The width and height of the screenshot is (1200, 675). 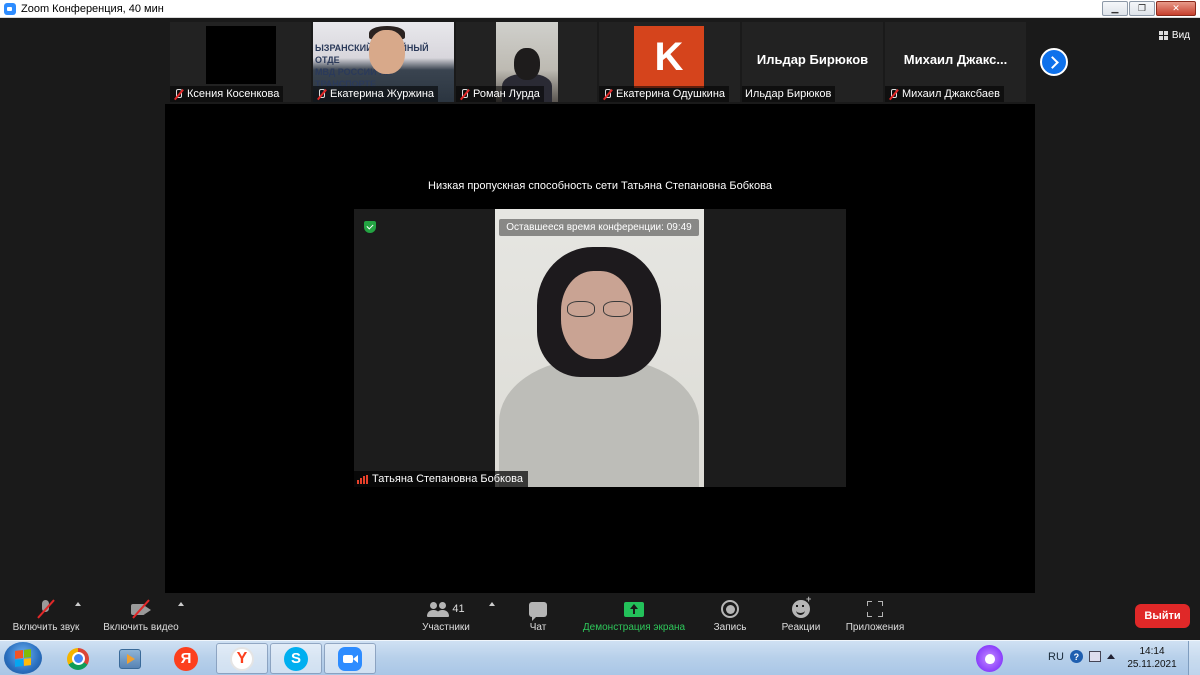 What do you see at coordinates (989, 658) in the screenshot?
I see `alice-assistant-icon` at bounding box center [989, 658].